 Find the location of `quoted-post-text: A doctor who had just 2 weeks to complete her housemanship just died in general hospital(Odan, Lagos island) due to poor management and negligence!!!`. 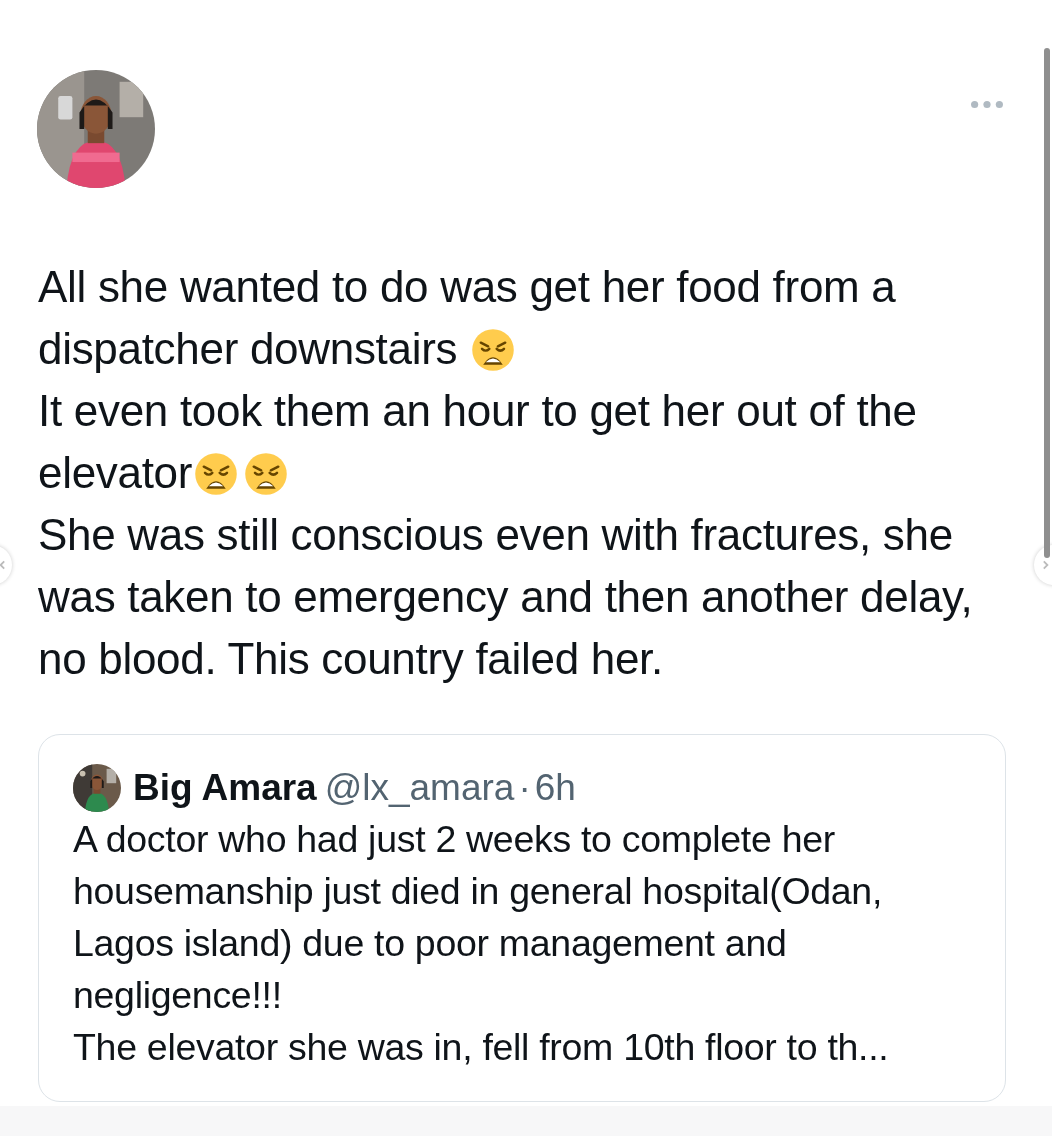

quoted-post-text: A doctor who had just 2 weeks to complete her housemanship just died in general hospital(Odan, Lagos island) due to poor management and negligence!!! is located at coordinates (478, 917).